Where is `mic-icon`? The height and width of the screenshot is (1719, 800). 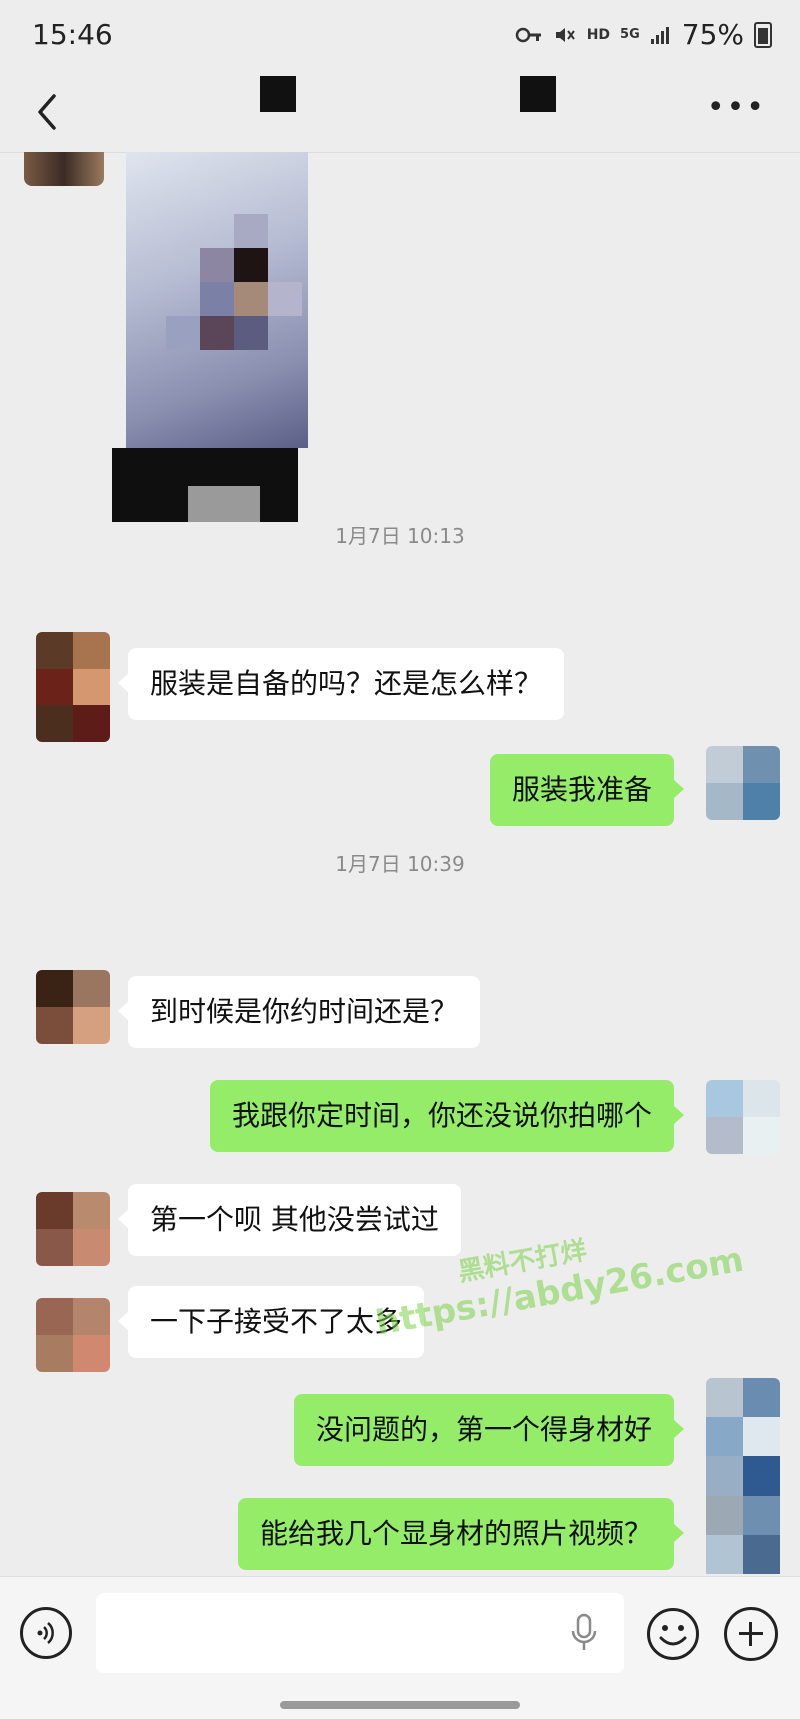 mic-icon is located at coordinates (584, 1633).